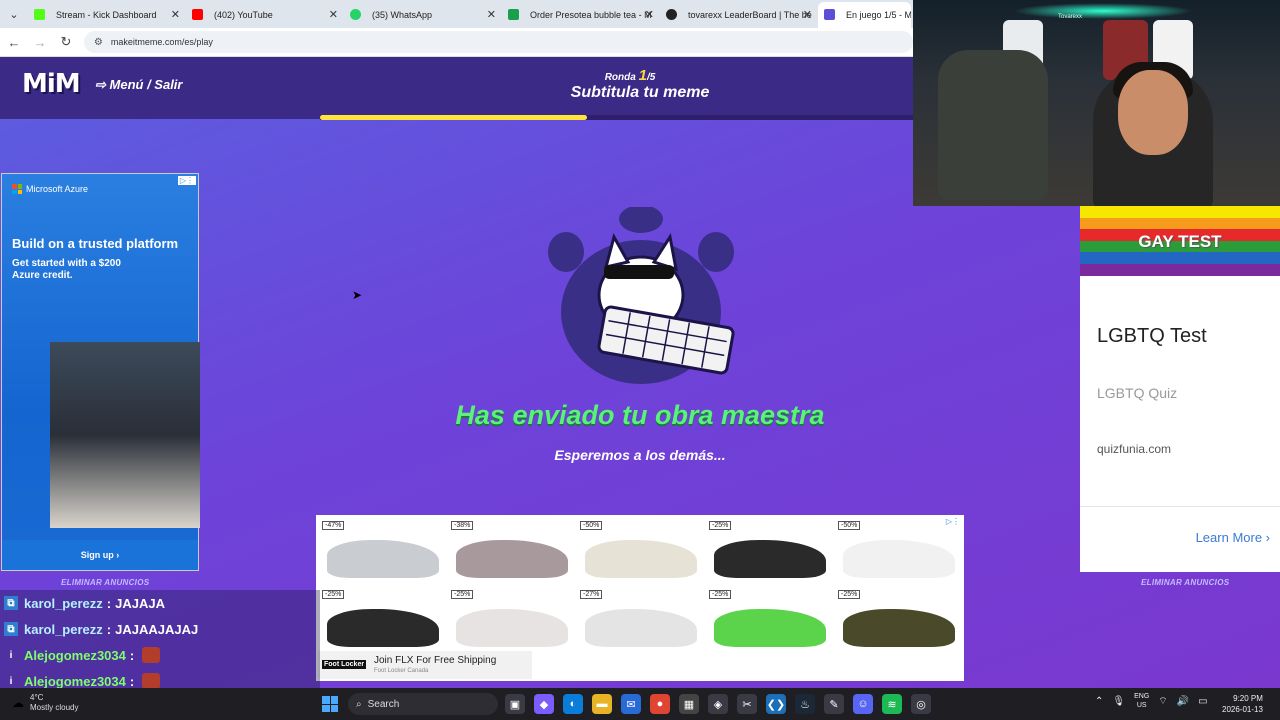  Describe the element at coordinates (1162, 701) in the screenshot. I see `wifi-icon: ⌔` at that location.